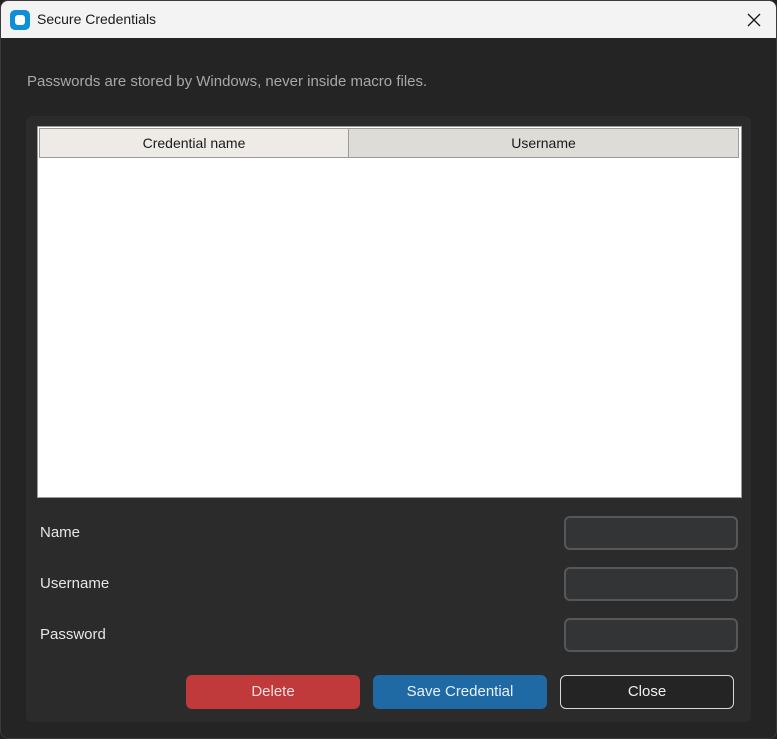  I want to click on app-icon, so click(20, 20).